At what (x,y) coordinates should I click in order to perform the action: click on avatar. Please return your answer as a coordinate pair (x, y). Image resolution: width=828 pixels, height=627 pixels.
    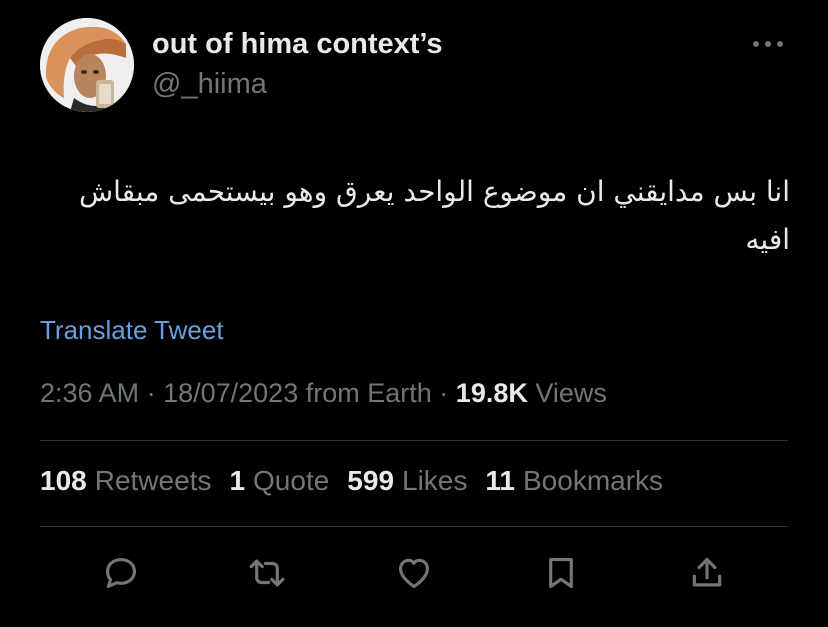
    Looking at the image, I should click on (87, 65).